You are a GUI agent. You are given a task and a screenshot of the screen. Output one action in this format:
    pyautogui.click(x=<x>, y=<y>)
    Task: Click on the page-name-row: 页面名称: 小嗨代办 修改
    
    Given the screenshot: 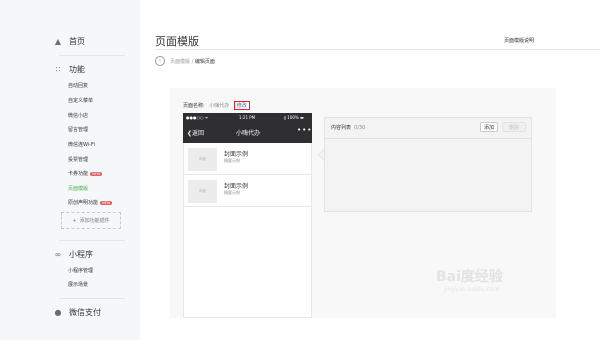 What is the action you would take?
    pyautogui.click(x=216, y=105)
    